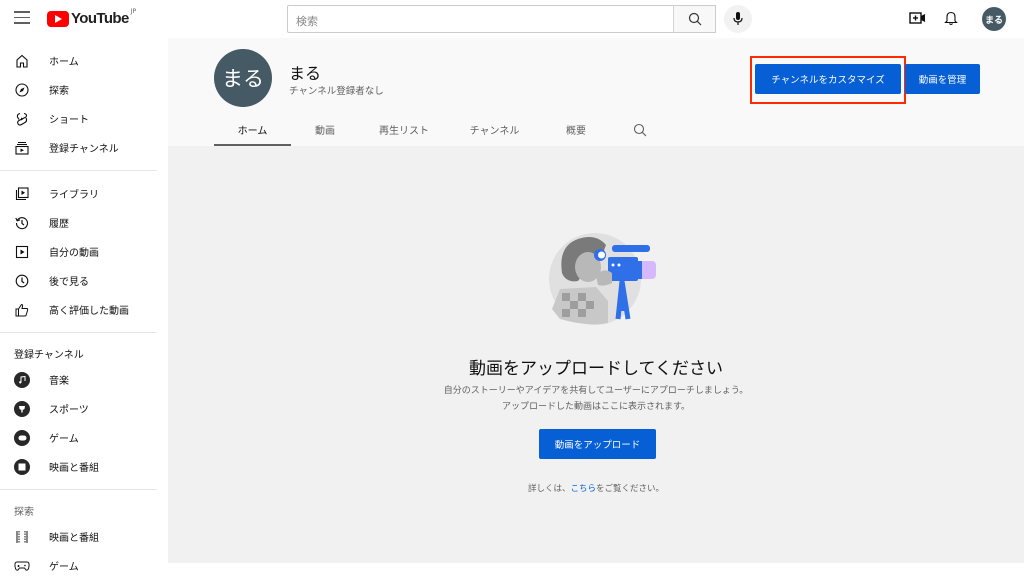  I want to click on sidebar-item-explore-gaming: ゲーム, so click(78, 565).